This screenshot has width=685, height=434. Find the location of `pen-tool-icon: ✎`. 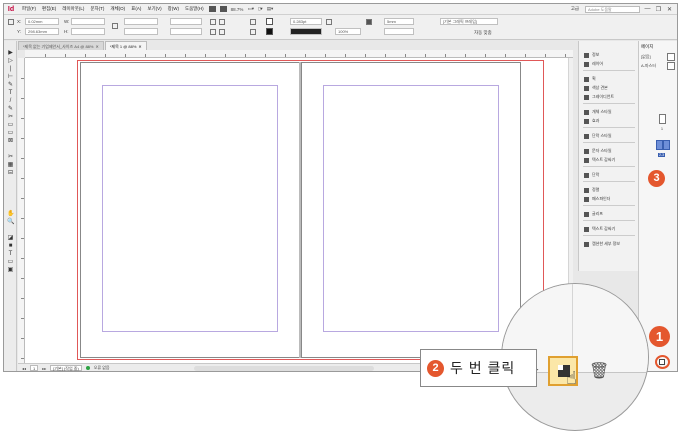

pen-tool-icon: ✎ is located at coordinates (10, 109).